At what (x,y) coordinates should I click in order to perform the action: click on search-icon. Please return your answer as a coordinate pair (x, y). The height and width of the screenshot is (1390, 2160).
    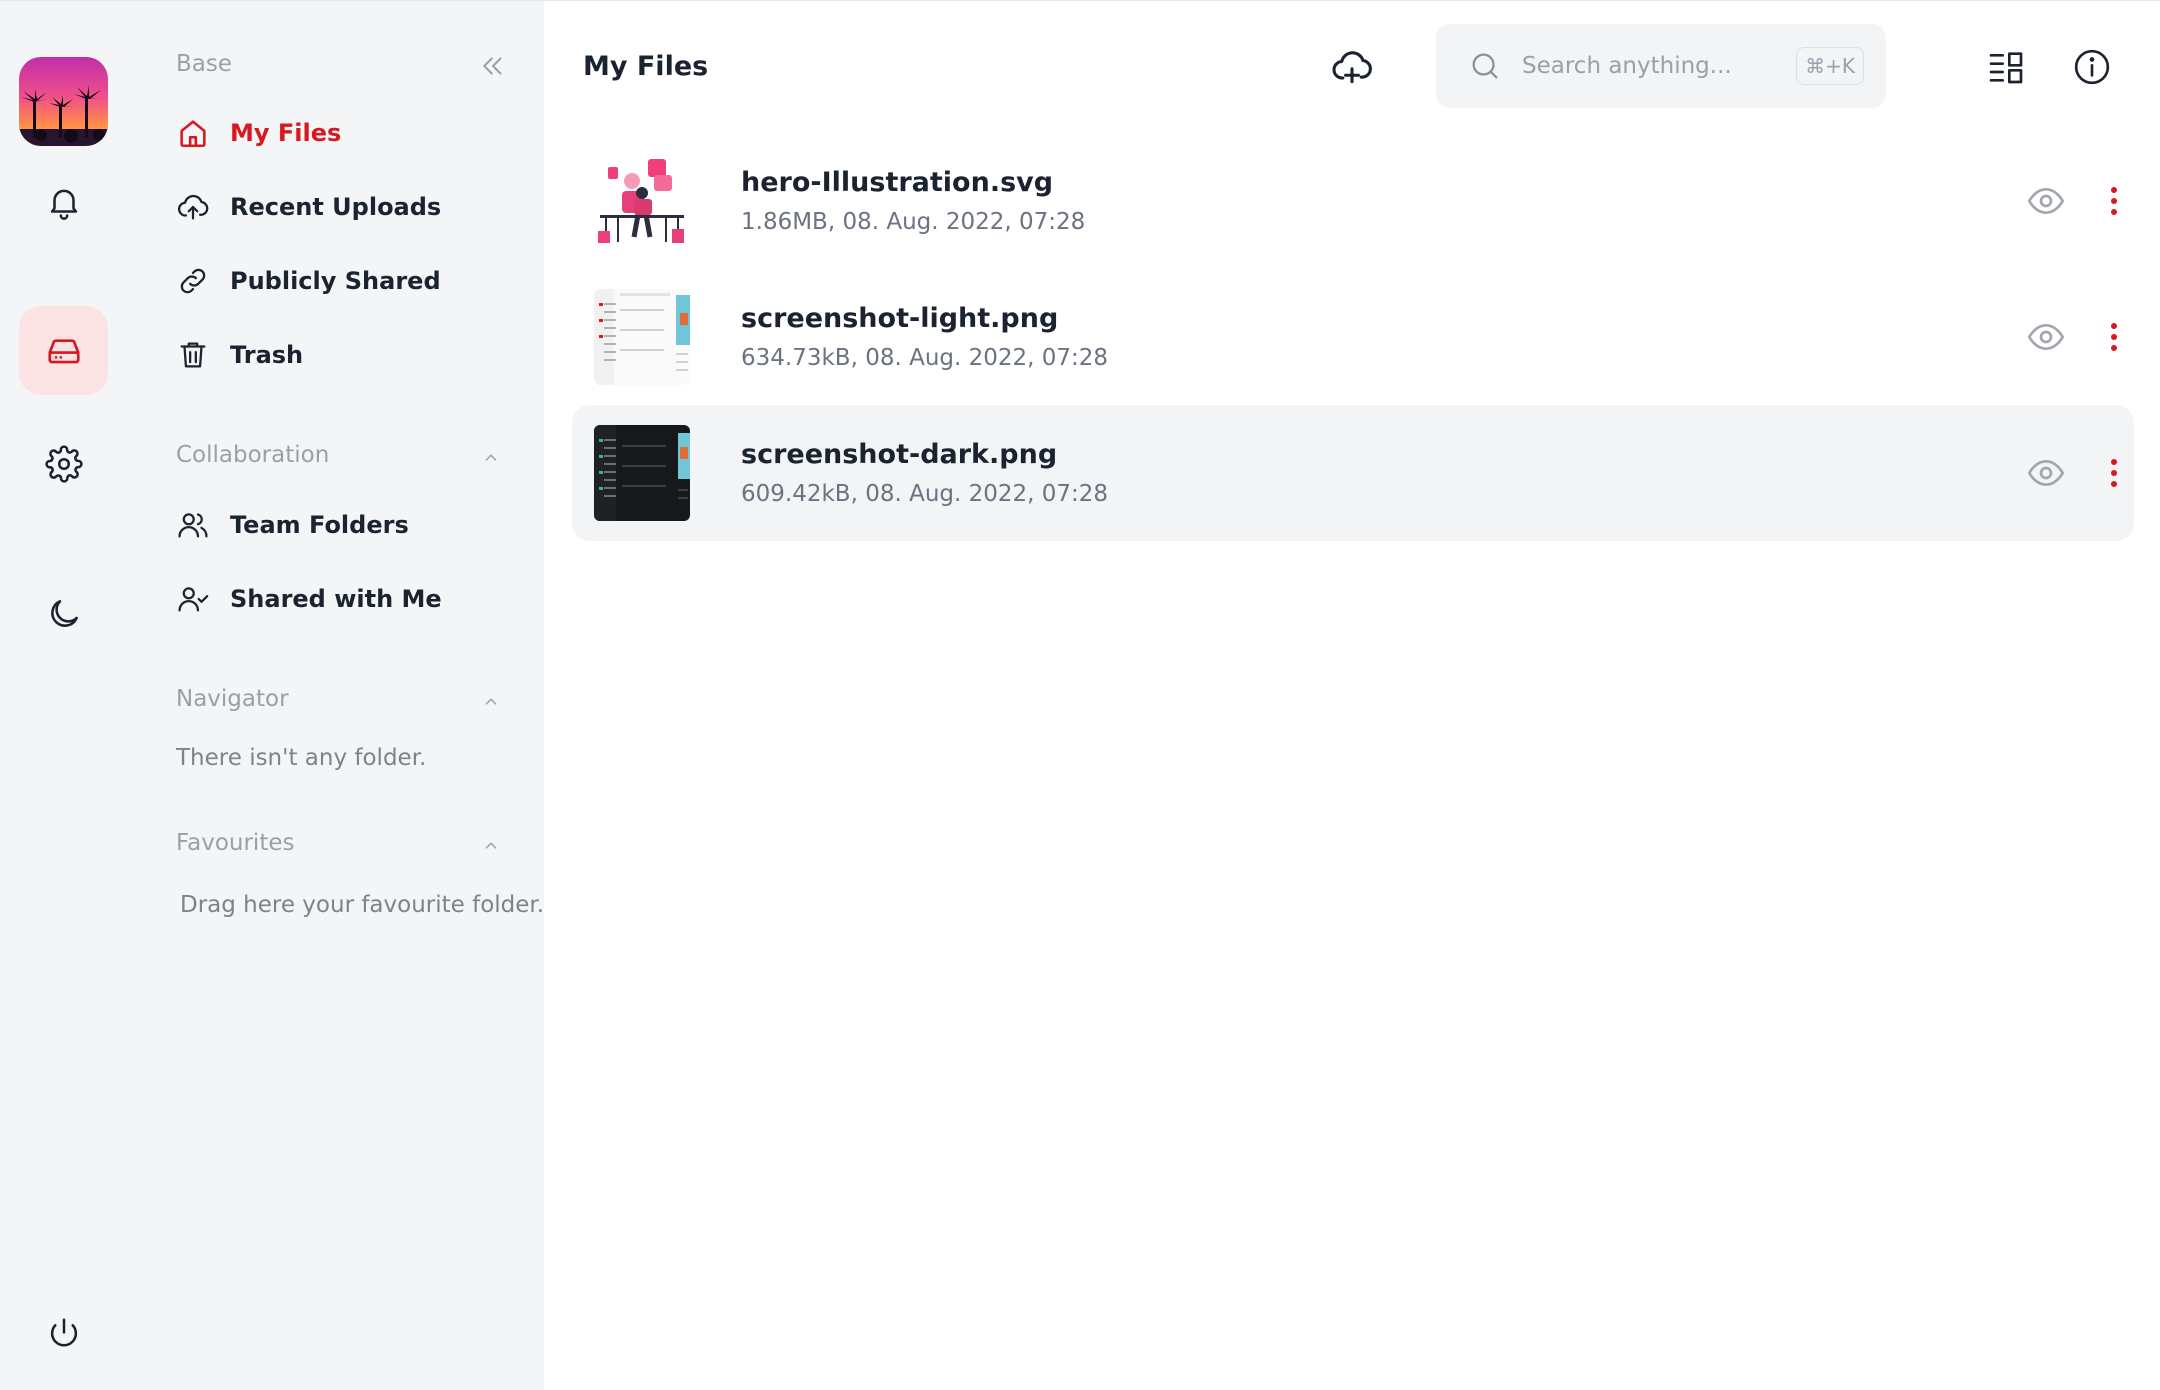
    Looking at the image, I should click on (1485, 66).